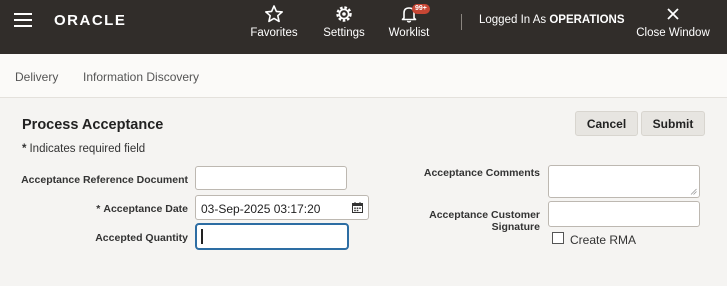 Image resolution: width=727 pixels, height=286 pixels. I want to click on create-rma-checkbox, so click(558, 238).